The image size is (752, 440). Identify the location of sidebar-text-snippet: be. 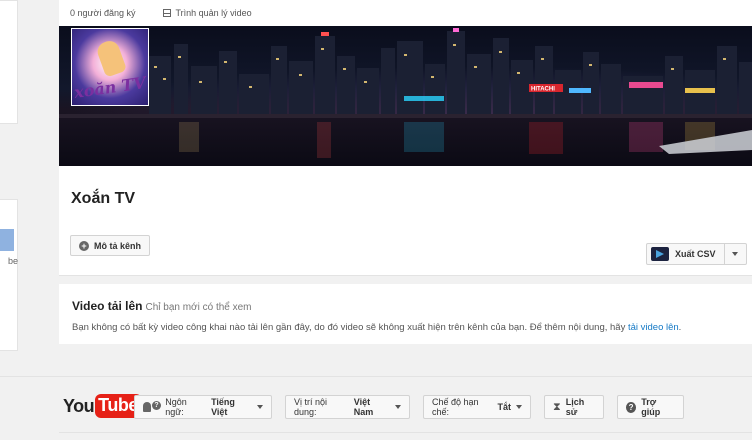
(12, 261).